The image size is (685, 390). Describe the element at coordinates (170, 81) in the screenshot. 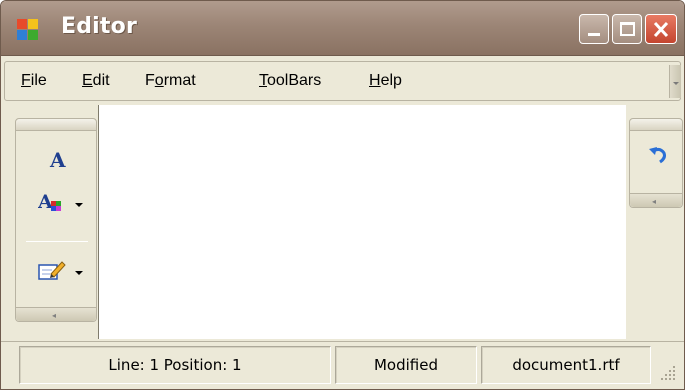

I see `menu-format: Format` at that location.